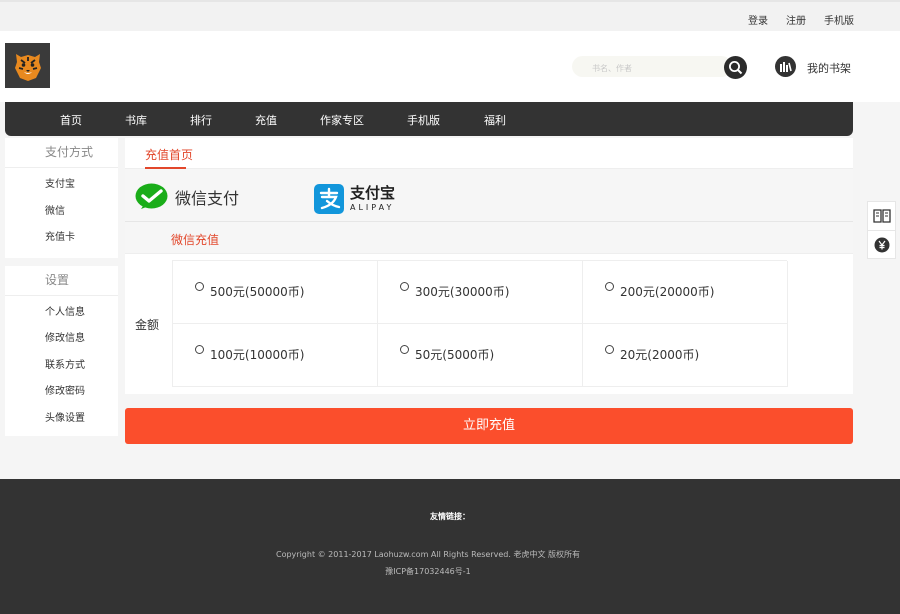 This screenshot has height=614, width=900. Describe the element at coordinates (61, 313) in the screenshot. I see `sidebar-item-profile: 个人信息` at that location.